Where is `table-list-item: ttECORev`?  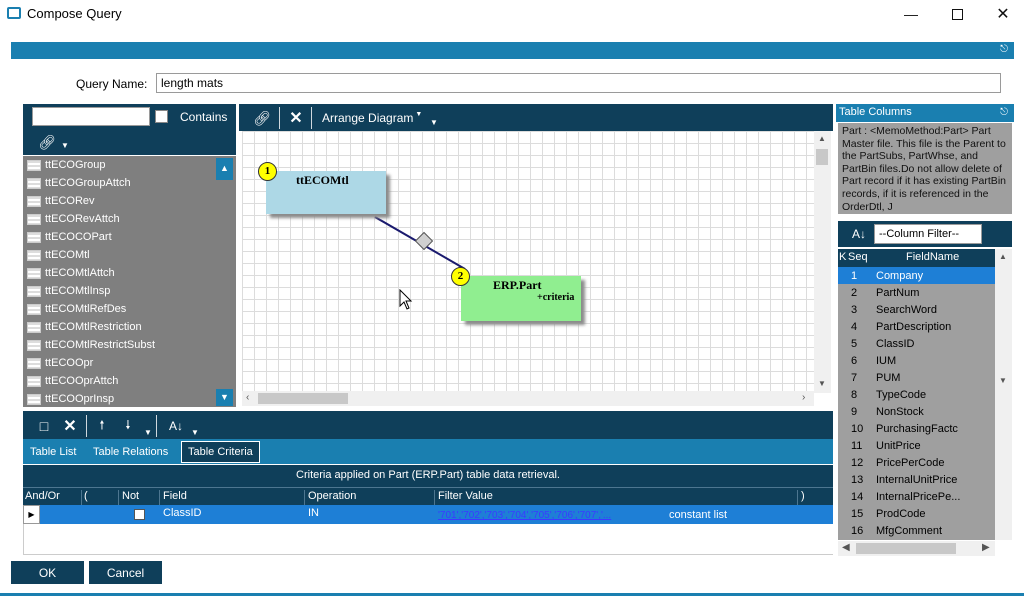 table-list-item: ttECORev is located at coordinates (128, 201).